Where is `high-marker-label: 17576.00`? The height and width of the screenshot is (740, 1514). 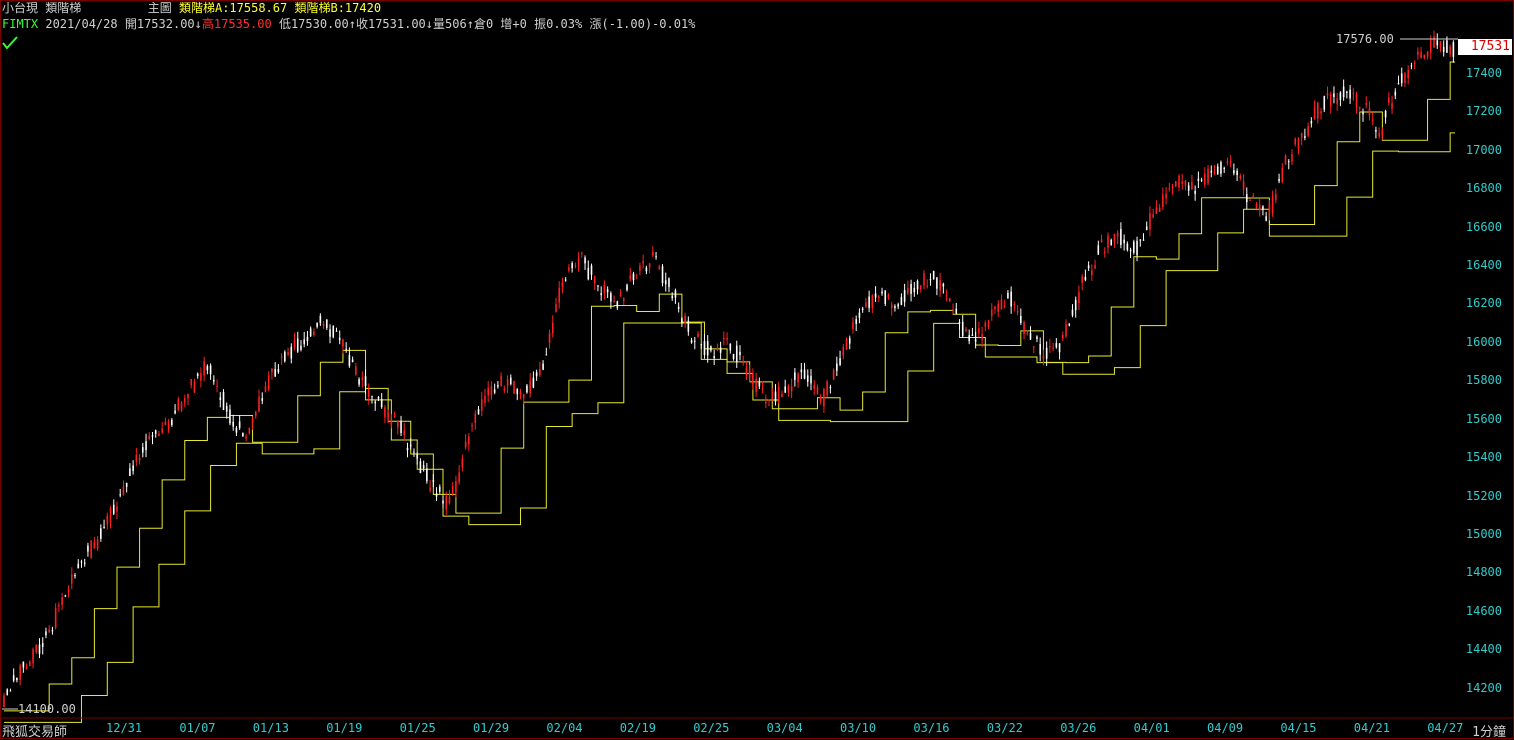
high-marker-label: 17576.00 is located at coordinates (1365, 39).